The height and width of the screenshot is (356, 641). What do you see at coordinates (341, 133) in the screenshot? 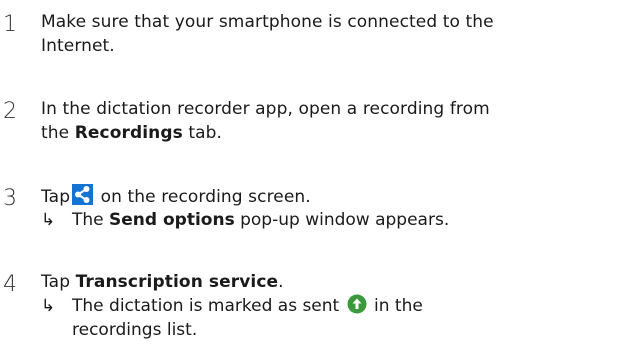
I see `step-text-line: the Recordings tab.` at bounding box center [341, 133].